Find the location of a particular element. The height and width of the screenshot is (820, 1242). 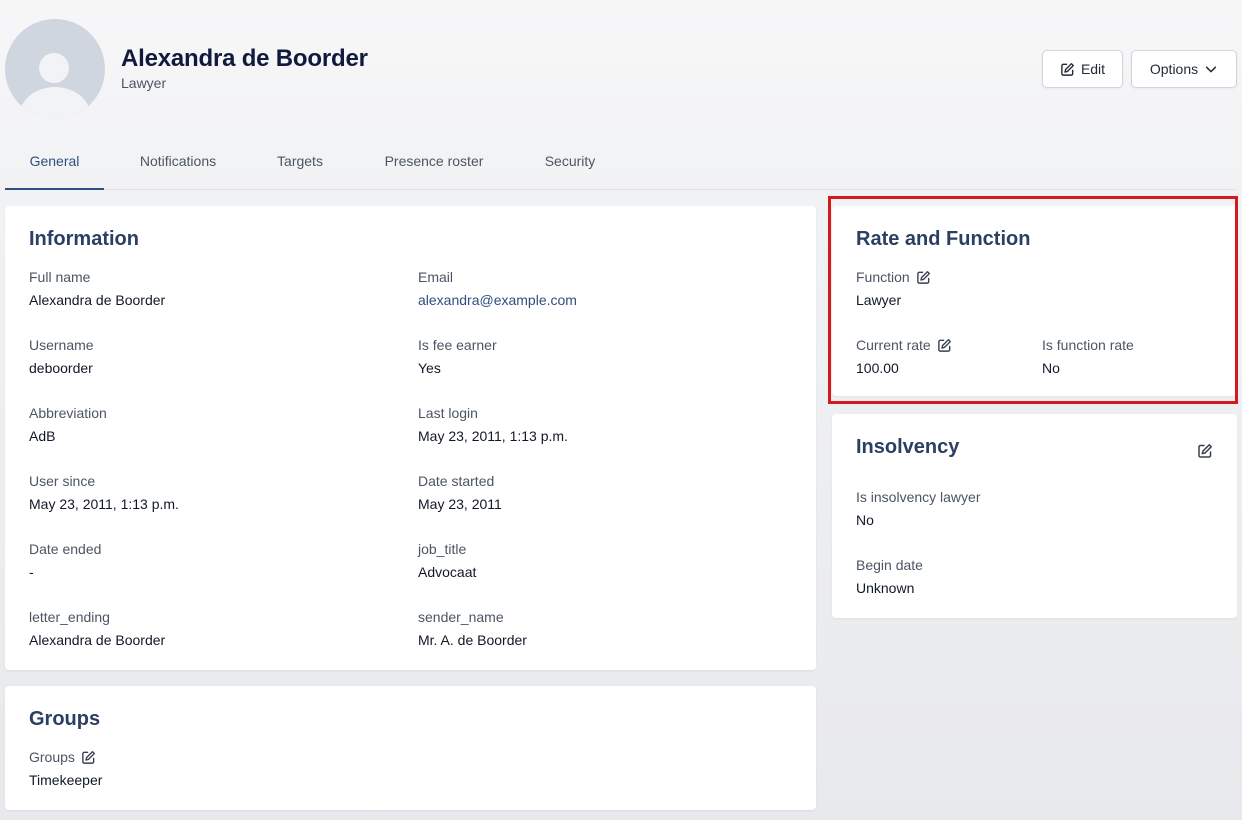

field-value: May 23, 2011 is located at coordinates (460, 504).